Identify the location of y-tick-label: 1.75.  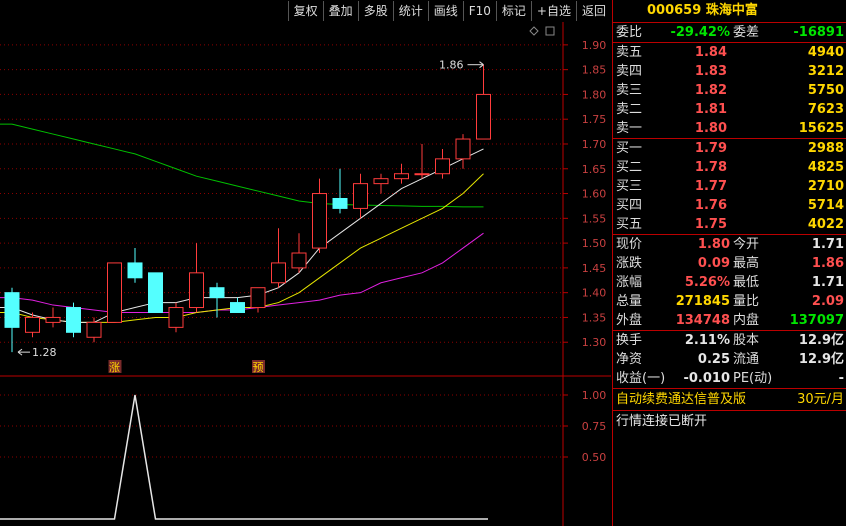
(594, 119).